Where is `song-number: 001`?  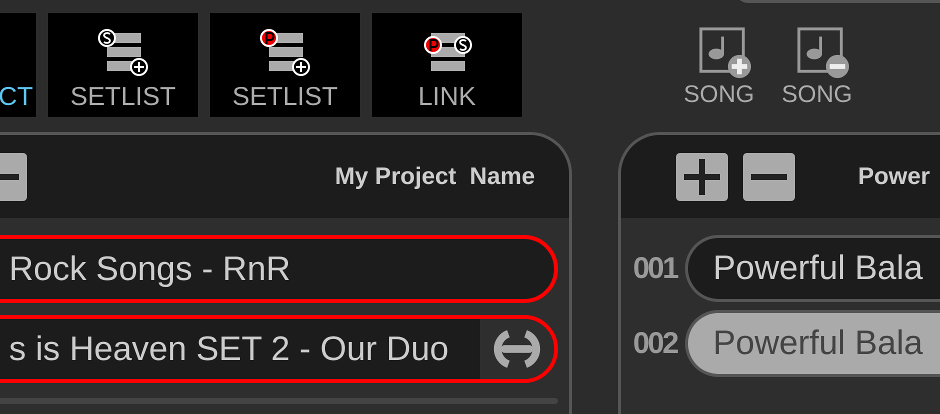
song-number: 001 is located at coordinates (656, 269).